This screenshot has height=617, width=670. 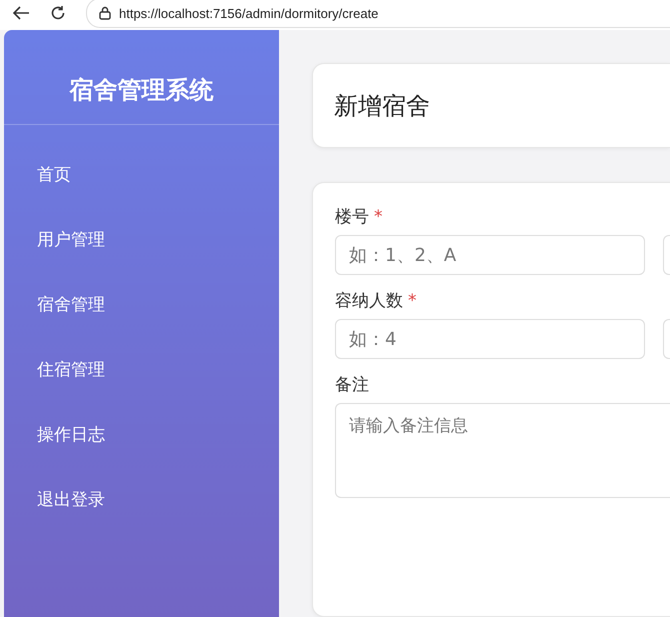 I want to click on address-bar: https://localhost:7156/admin/dormitory/create, so click(x=378, y=14).